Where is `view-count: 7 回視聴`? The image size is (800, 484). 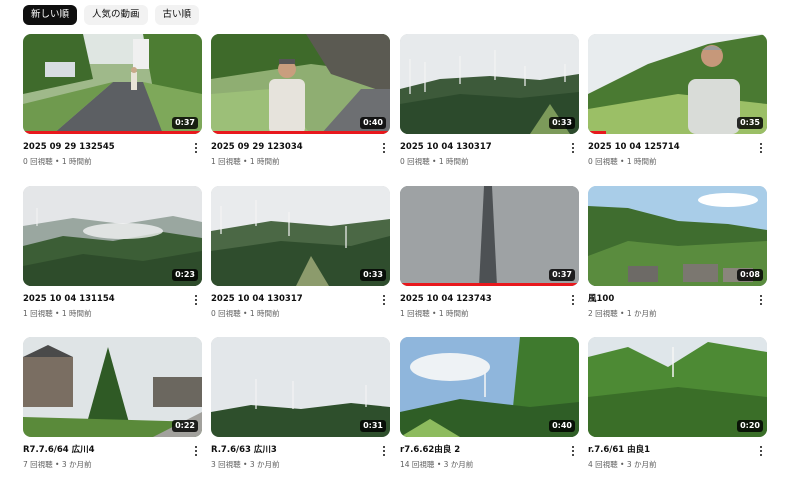
view-count: 7 回視聴 is located at coordinates (38, 464).